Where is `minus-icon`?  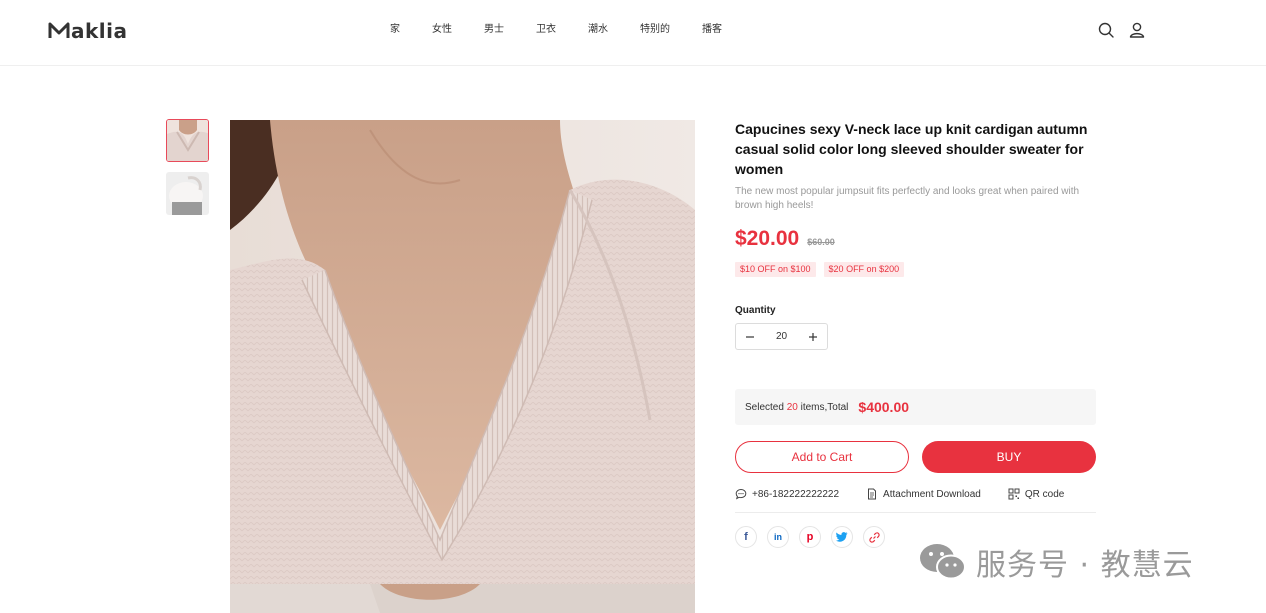
minus-icon is located at coordinates (750, 336).